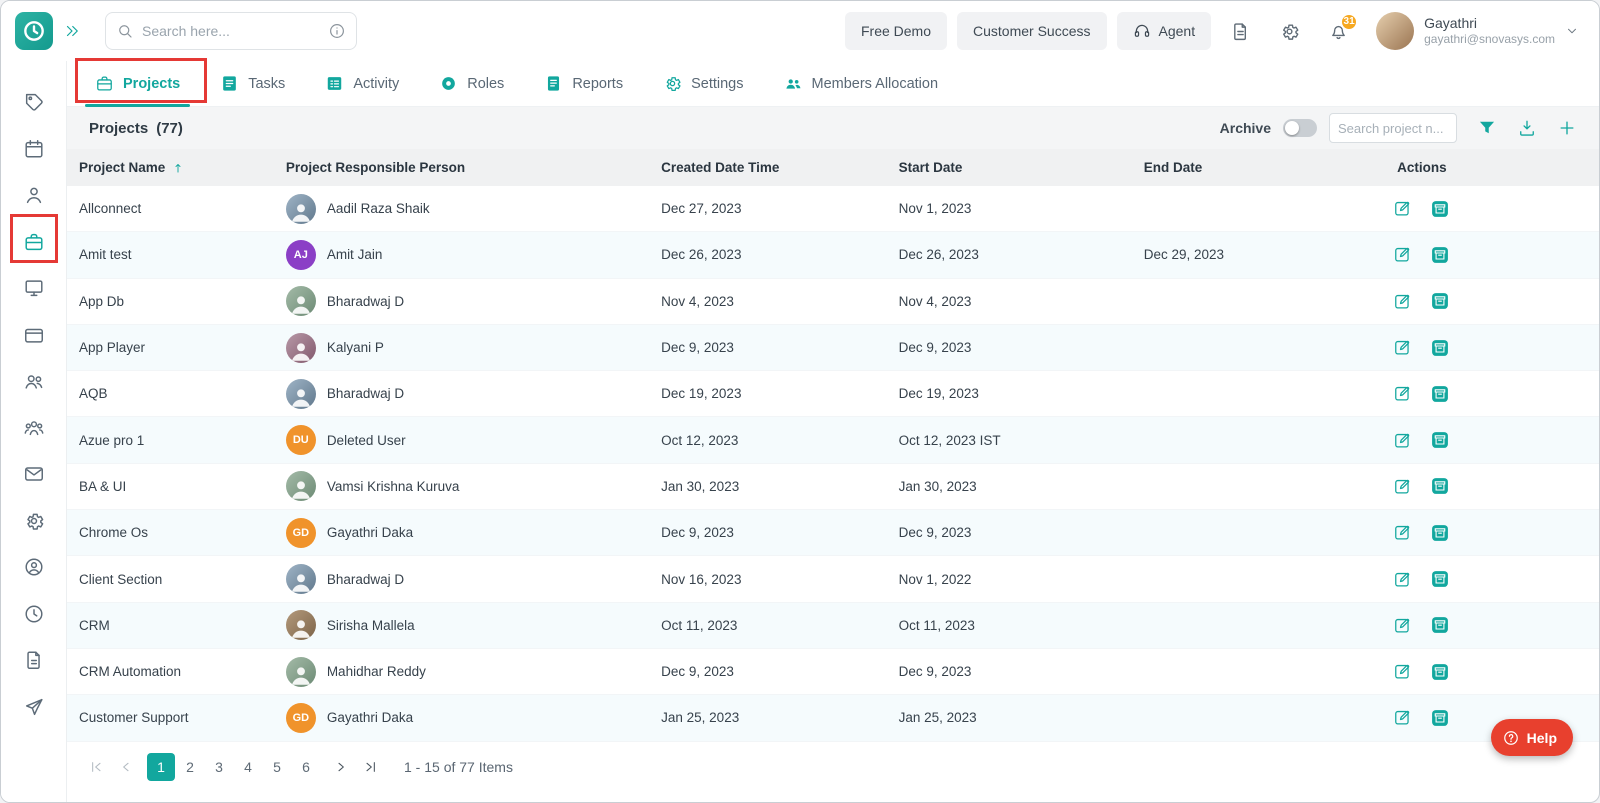 This screenshot has height=803, width=1600. Describe the element at coordinates (1572, 31) in the screenshot. I see `chevron-down-icon` at that location.